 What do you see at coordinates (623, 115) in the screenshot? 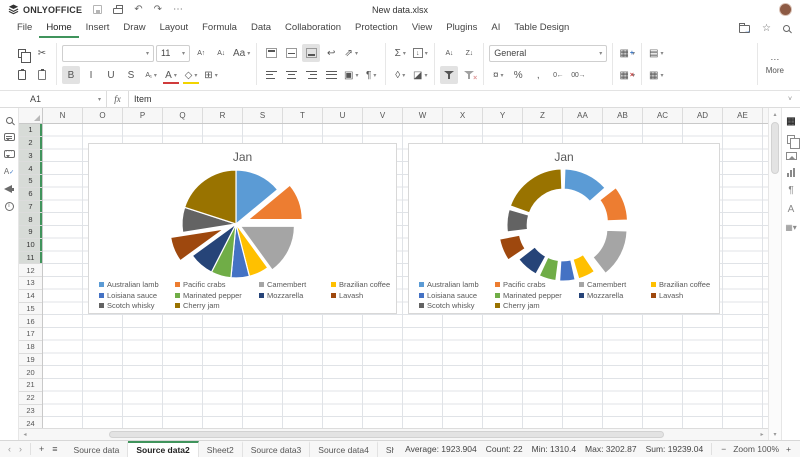
I see `column-header-AB: AB` at bounding box center [623, 115].